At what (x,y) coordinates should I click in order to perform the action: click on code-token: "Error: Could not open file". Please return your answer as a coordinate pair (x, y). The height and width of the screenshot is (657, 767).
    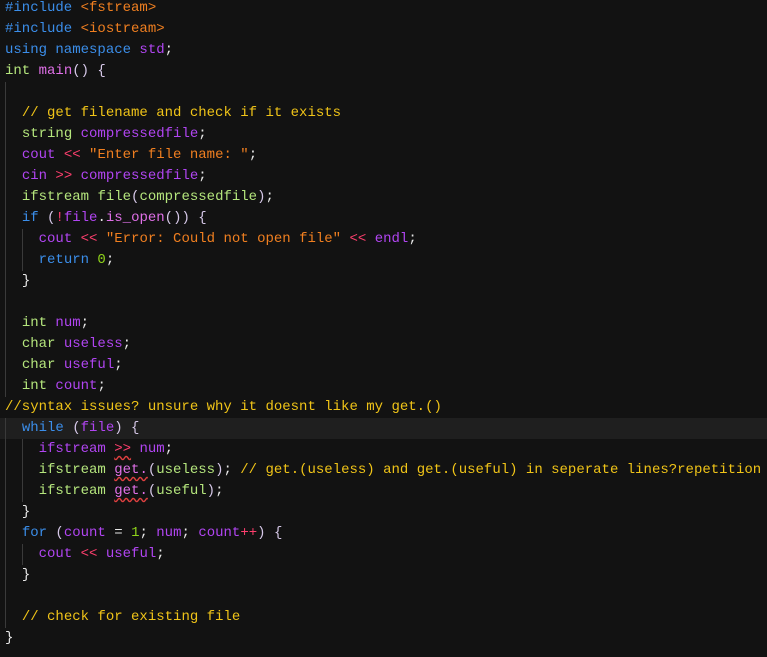
    Looking at the image, I should click on (227, 239).